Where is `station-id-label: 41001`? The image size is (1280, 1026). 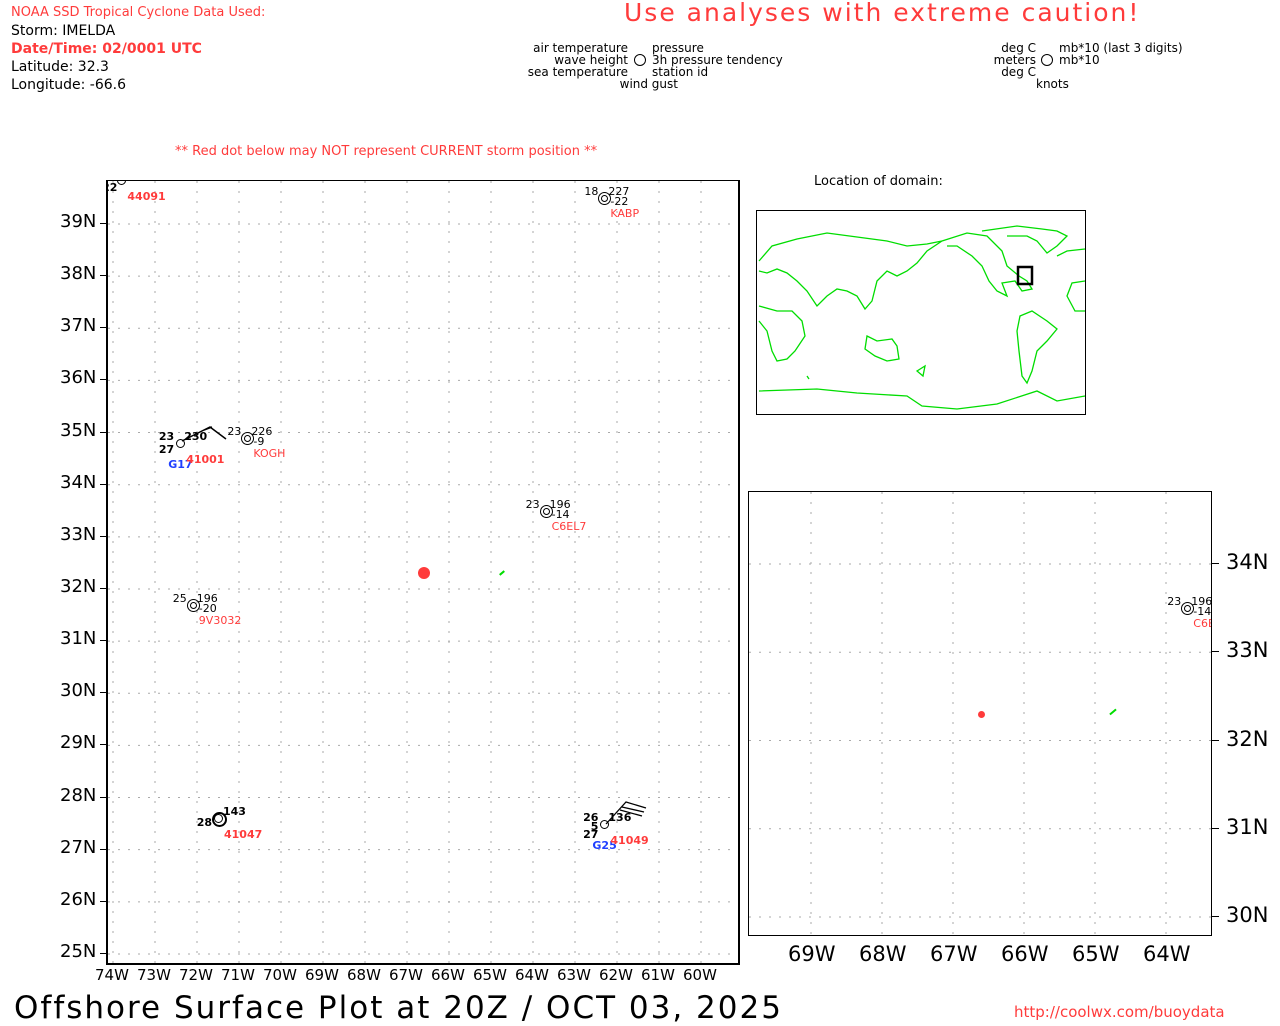 station-id-label: 41001 is located at coordinates (205, 459).